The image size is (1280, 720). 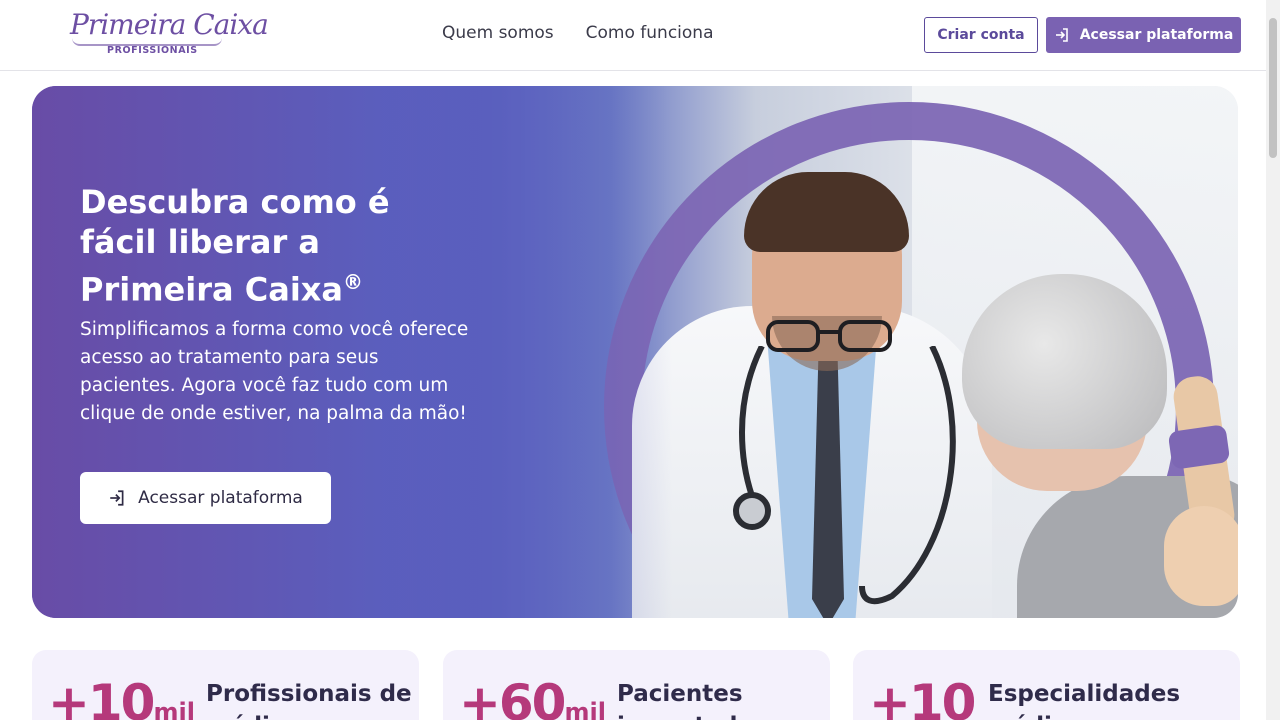 What do you see at coordinates (152, 50) in the screenshot?
I see `logo-subtitle: PROFISSIONAIS` at bounding box center [152, 50].